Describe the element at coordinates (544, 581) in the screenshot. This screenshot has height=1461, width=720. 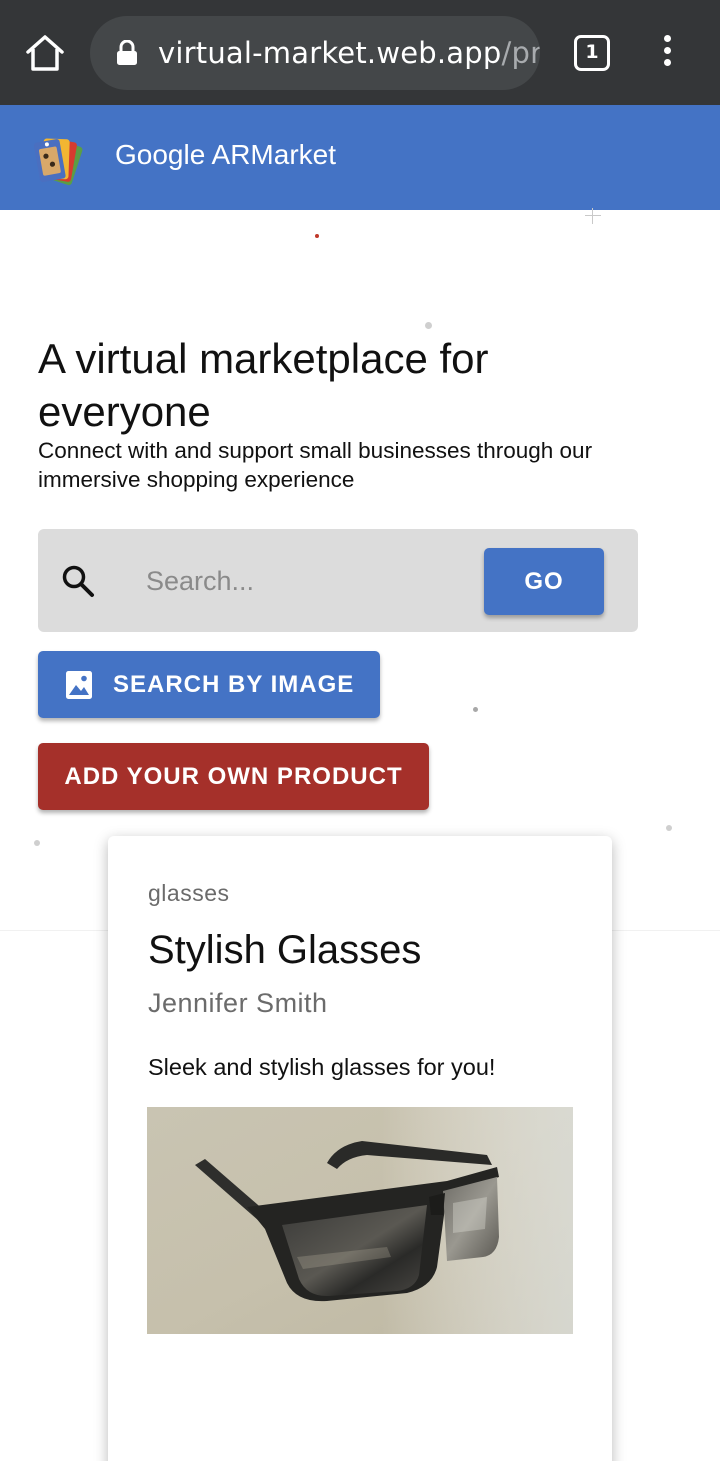
I see `go-button: GO` at that location.